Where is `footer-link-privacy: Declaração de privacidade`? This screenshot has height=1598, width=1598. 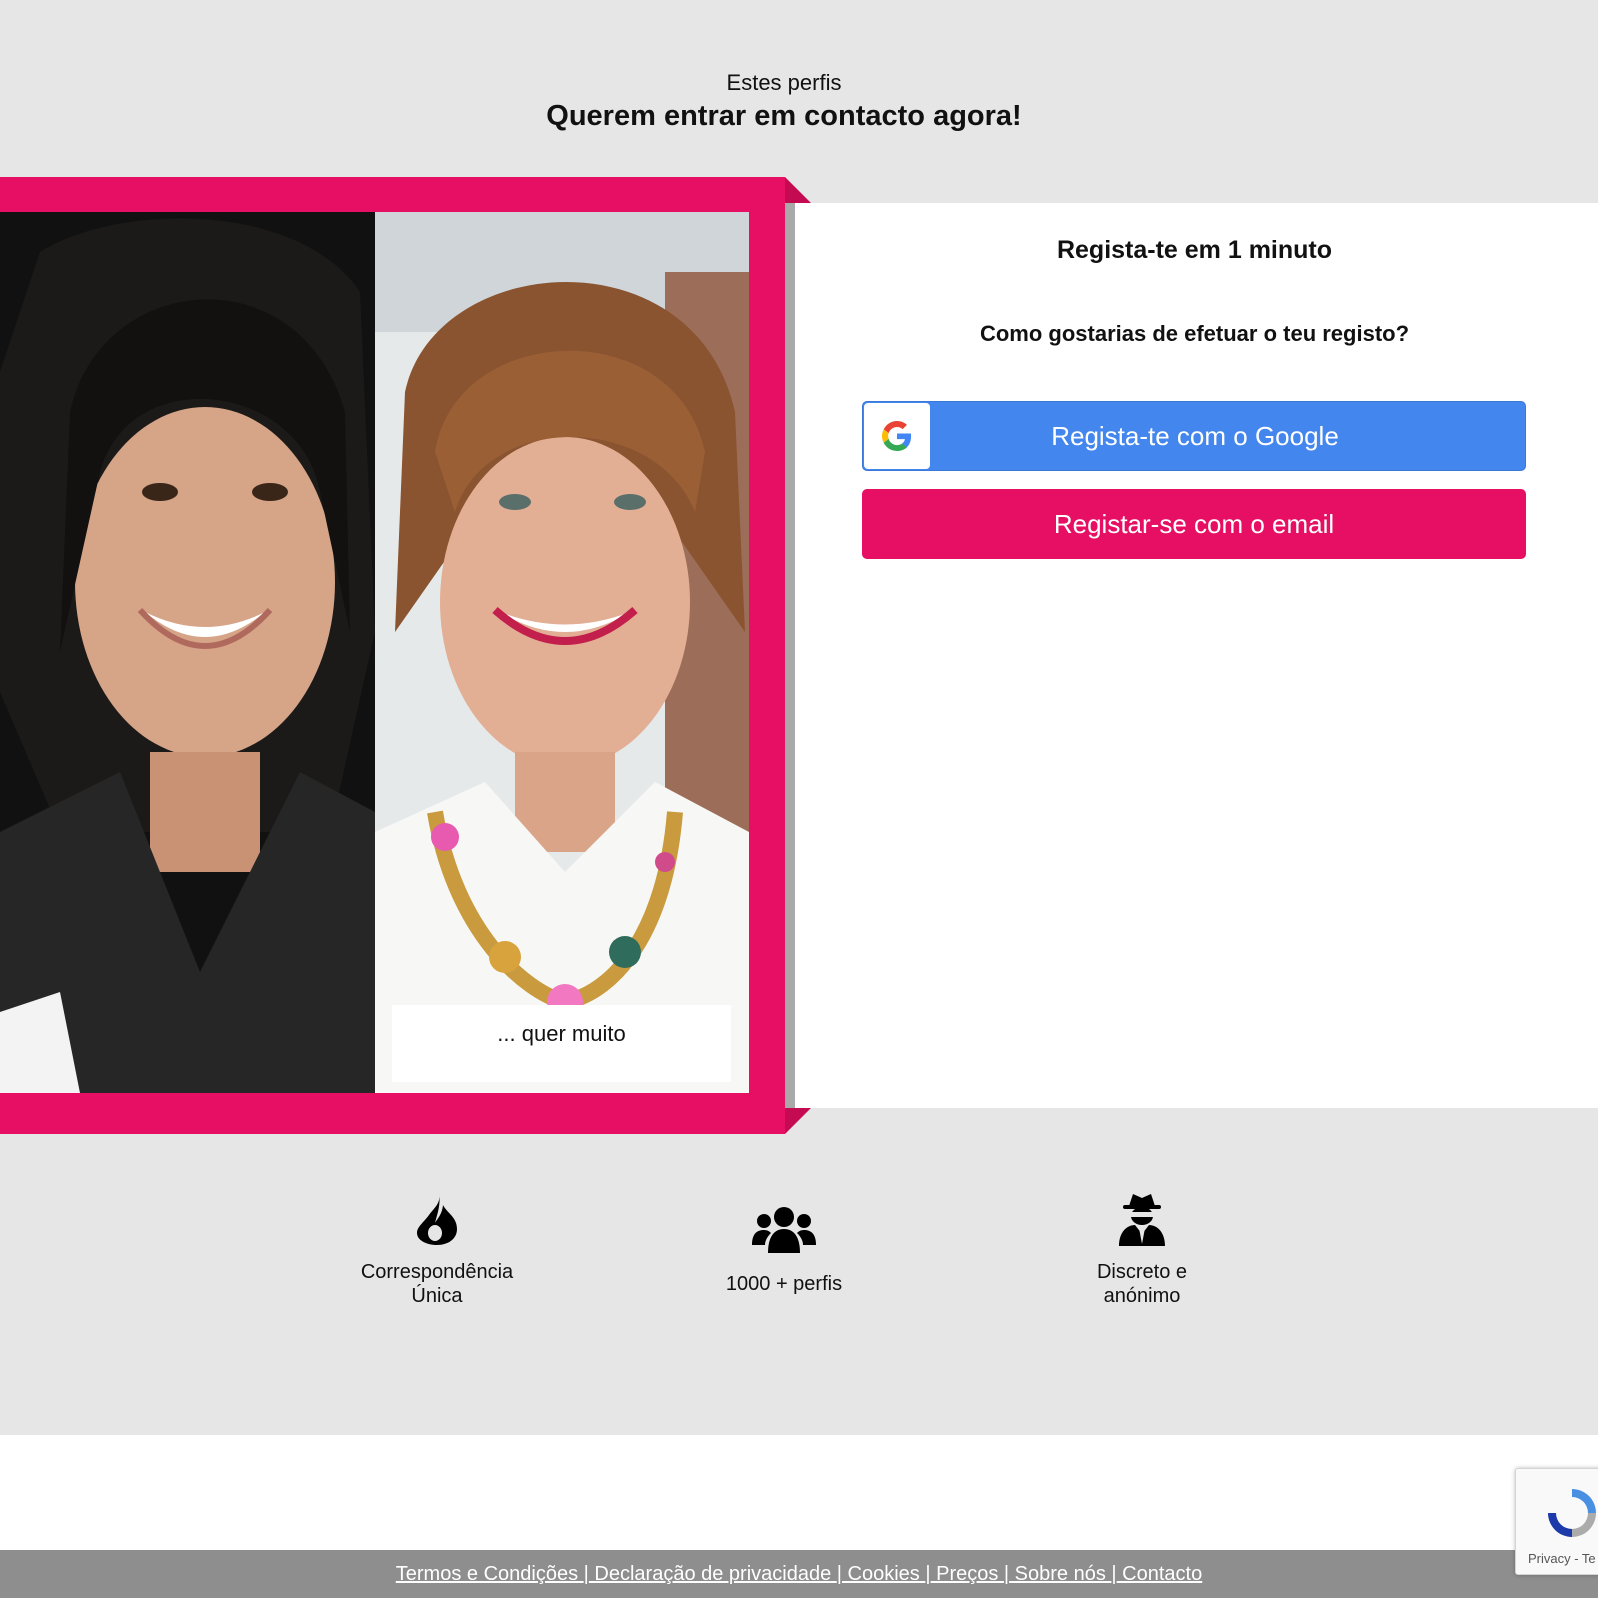
footer-link-privacy: Declaração de privacidade is located at coordinates (713, 1574).